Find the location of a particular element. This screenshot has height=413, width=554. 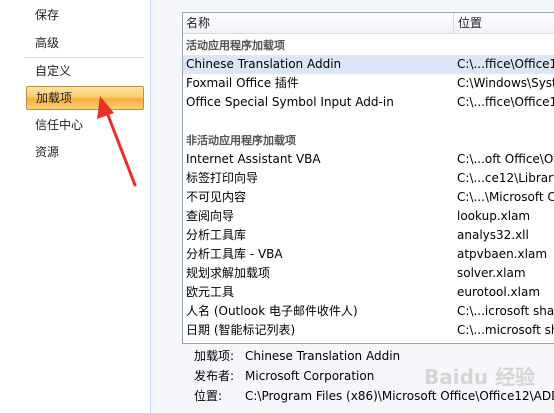

arrow-head is located at coordinates (105, 107).